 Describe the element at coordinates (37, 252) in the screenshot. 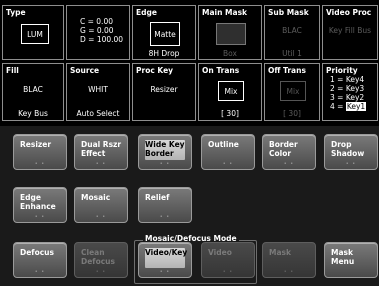

I see `defocus-label: Defocus` at that location.